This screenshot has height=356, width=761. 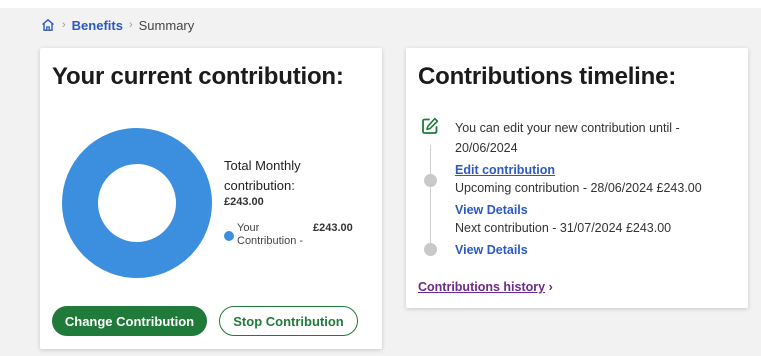 I want to click on contributions-history-link: Contributions history ›, so click(x=485, y=287).